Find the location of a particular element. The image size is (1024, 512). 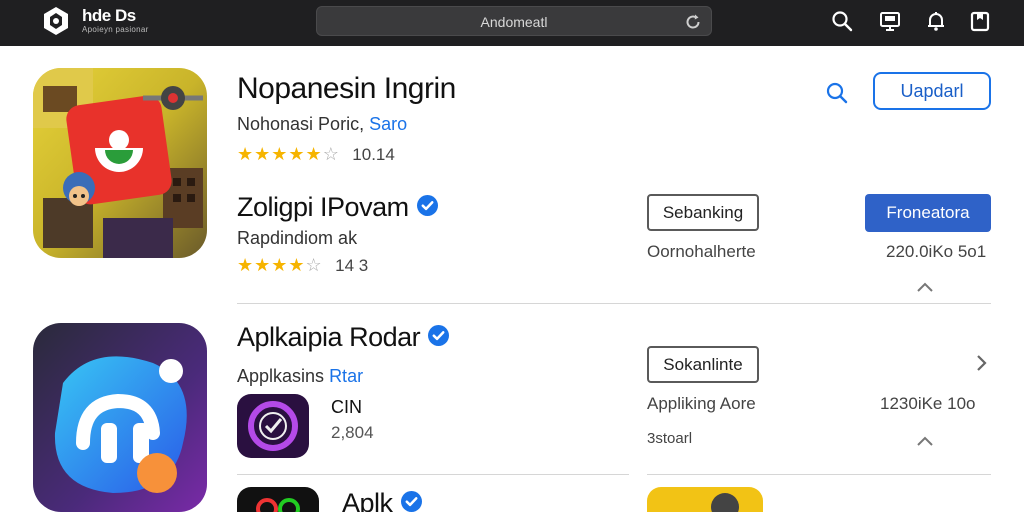

logo-icon is located at coordinates (56, 21).